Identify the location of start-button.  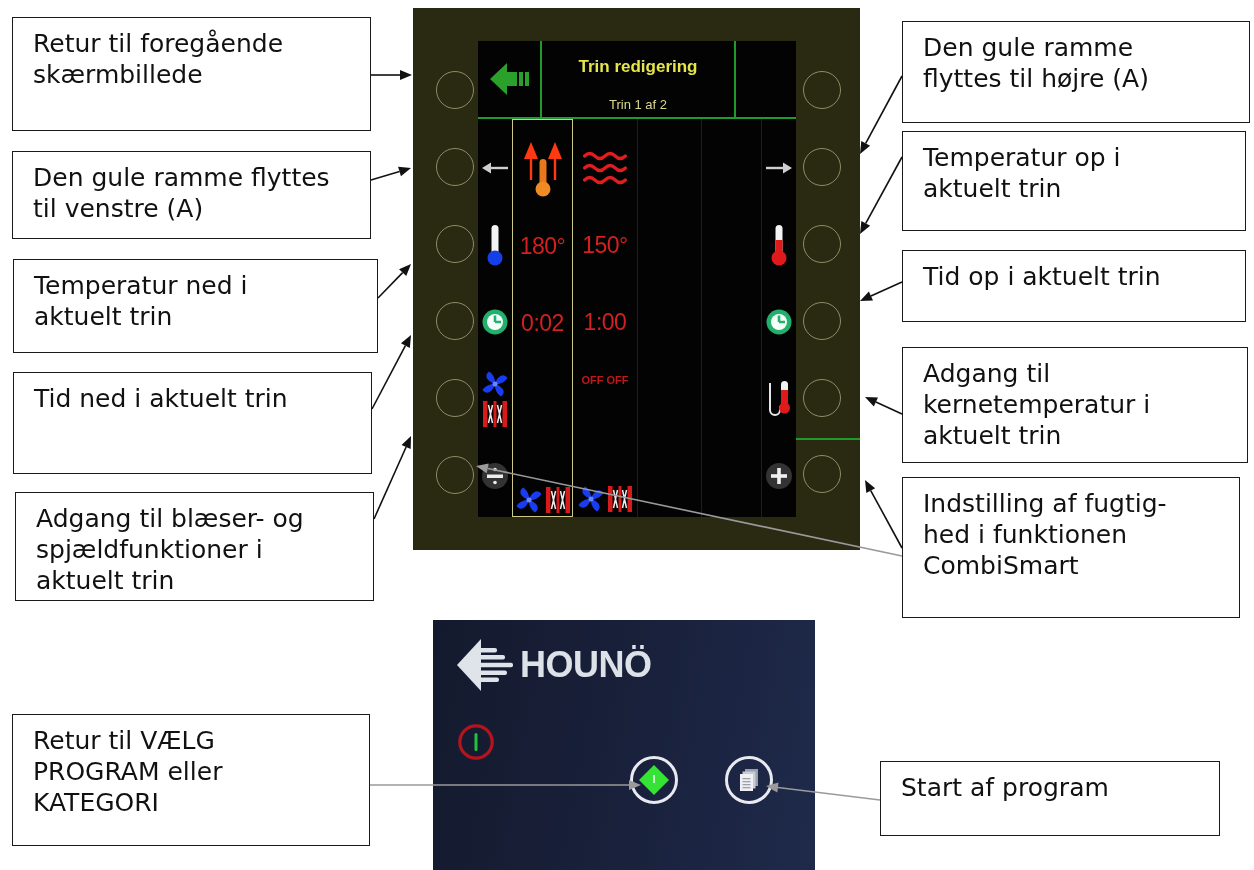
(749, 780).